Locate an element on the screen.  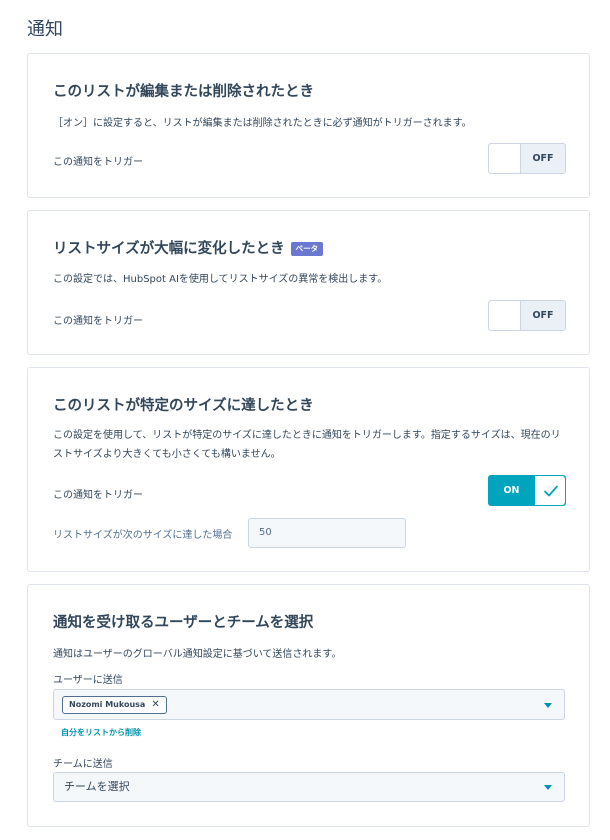
toggle-label: ON is located at coordinates (511, 490).